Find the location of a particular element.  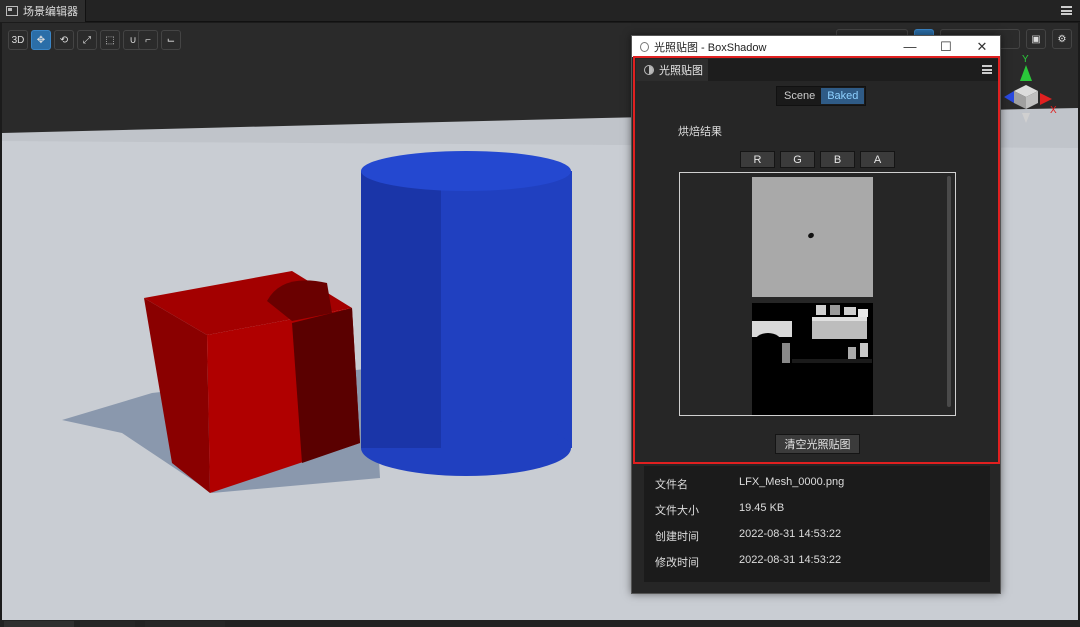

pivot-toolbar: ⌐ ⌙ is located at coordinates (159, 40).